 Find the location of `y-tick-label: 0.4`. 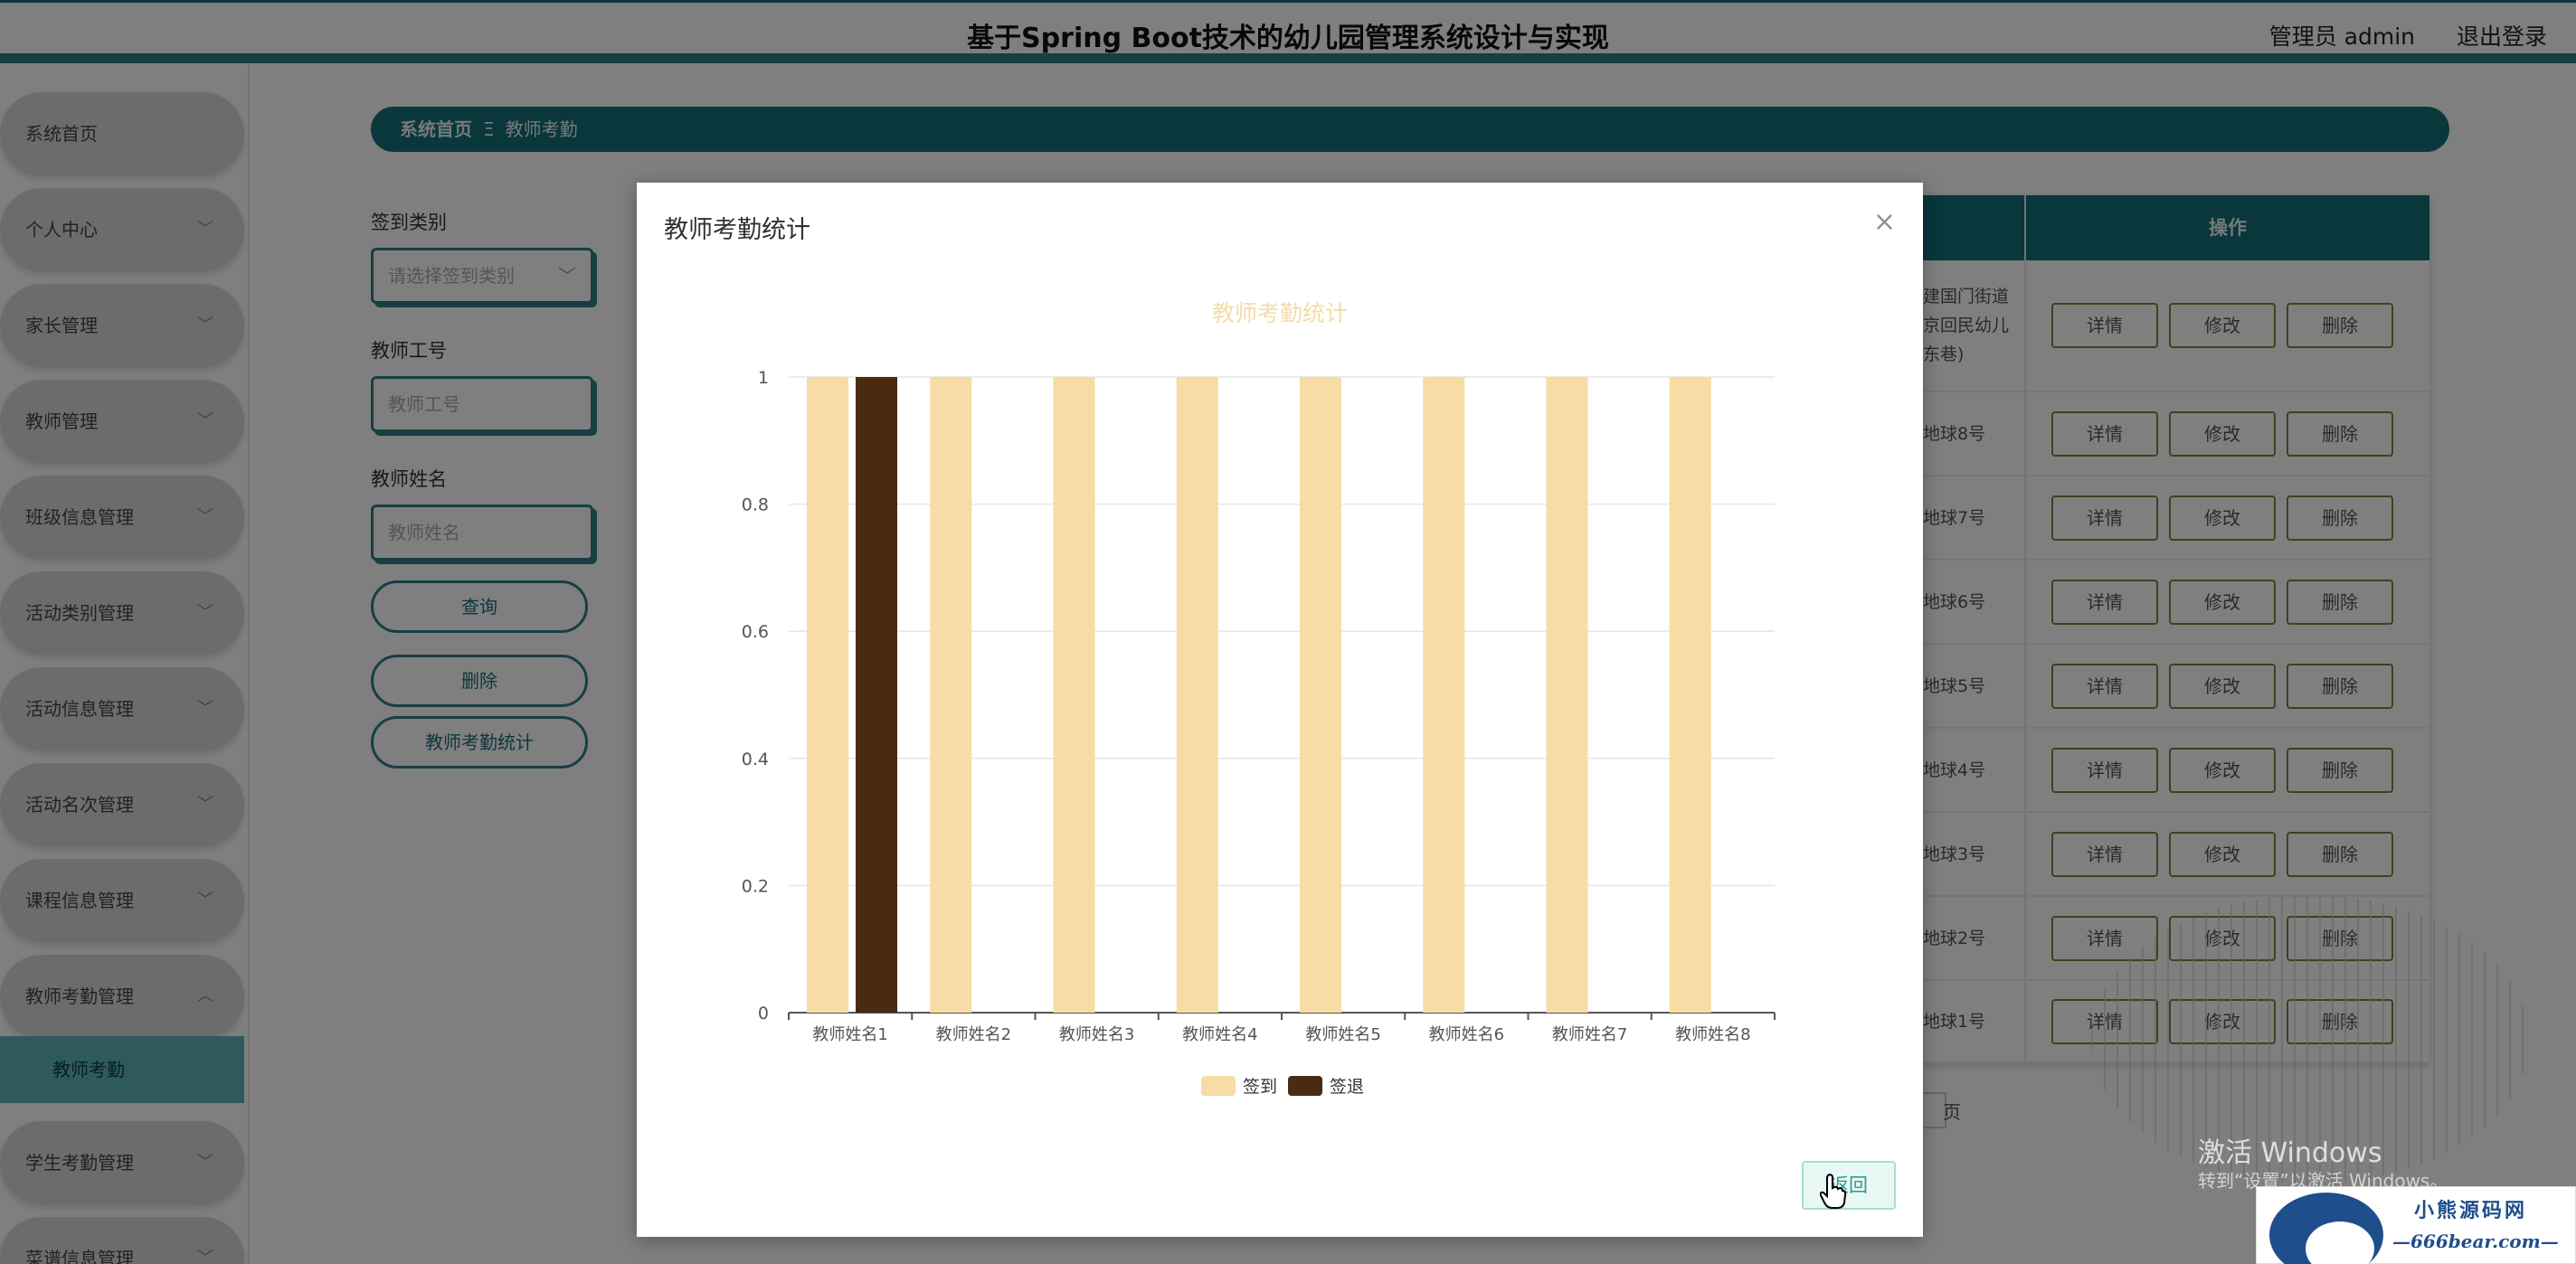

y-tick-label: 0.4 is located at coordinates (755, 759).